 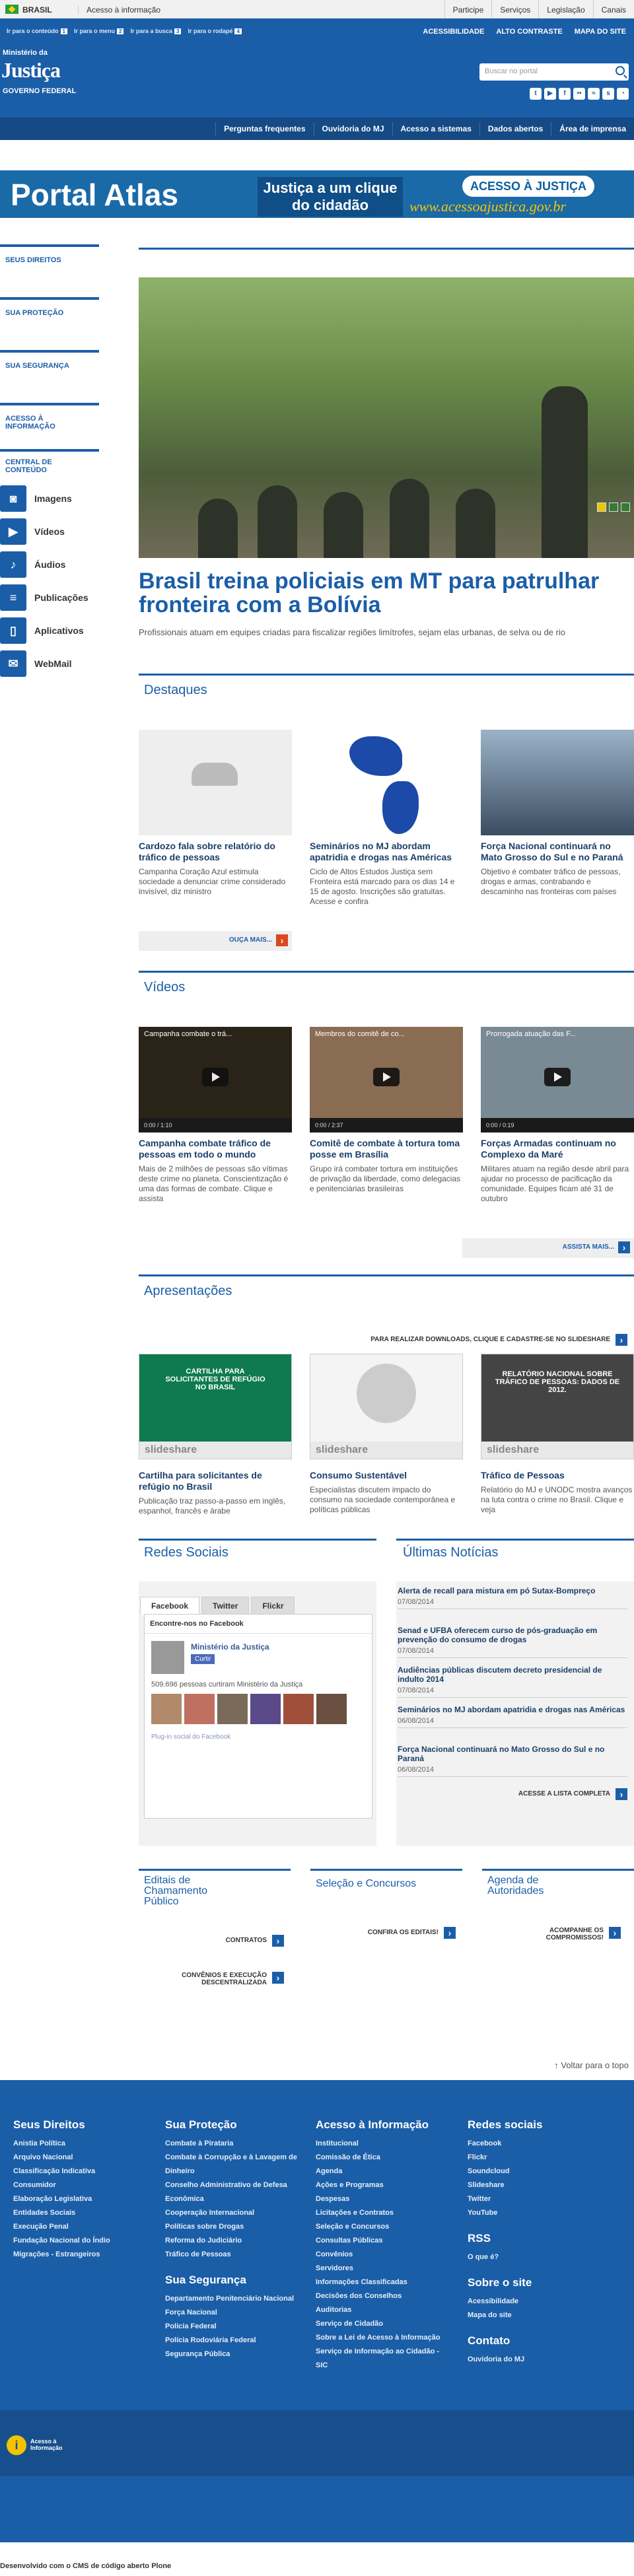 What do you see at coordinates (505, 2360) in the screenshot?
I see `footer-link: Ouvidoria do MJ` at bounding box center [505, 2360].